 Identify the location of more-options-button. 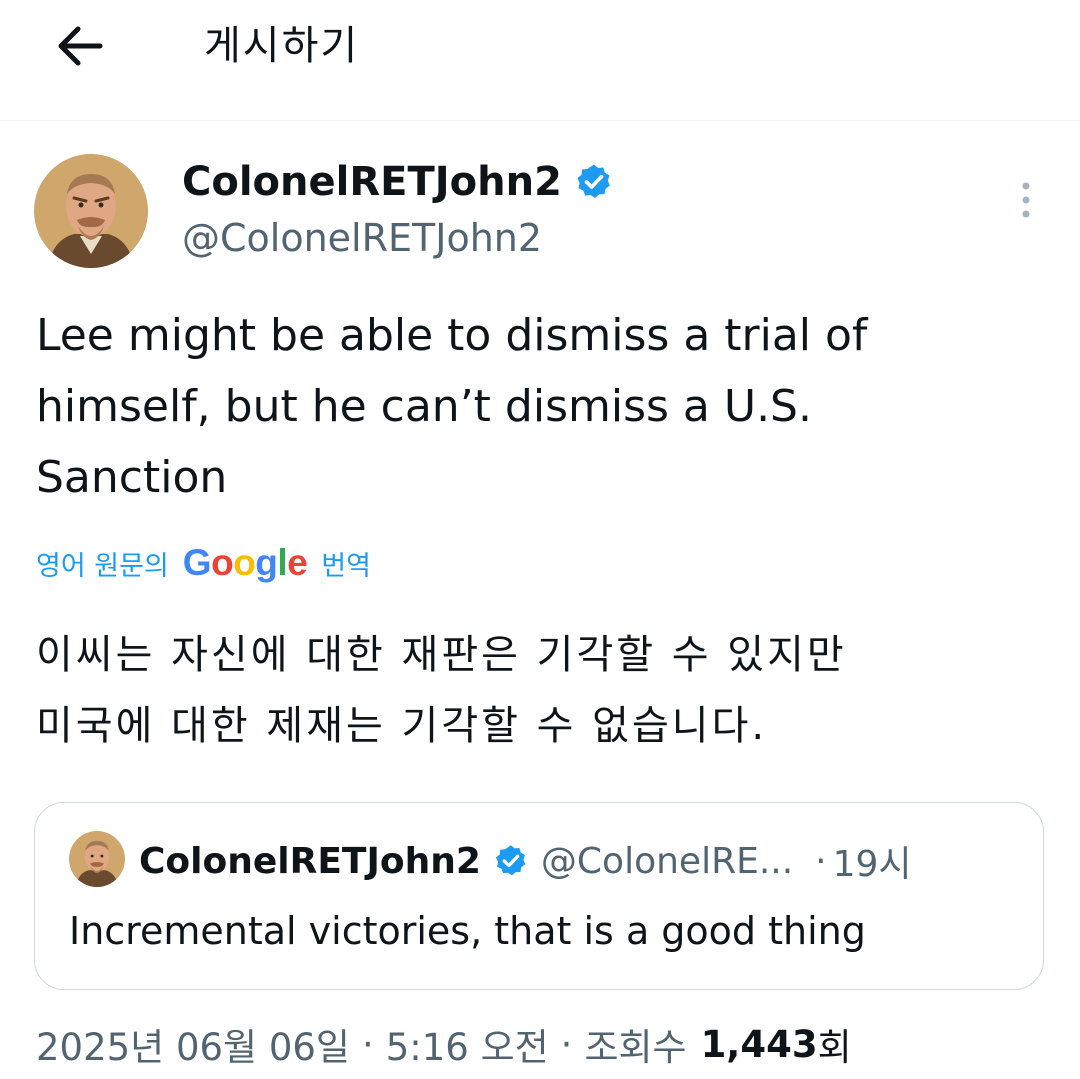
(1026, 200).